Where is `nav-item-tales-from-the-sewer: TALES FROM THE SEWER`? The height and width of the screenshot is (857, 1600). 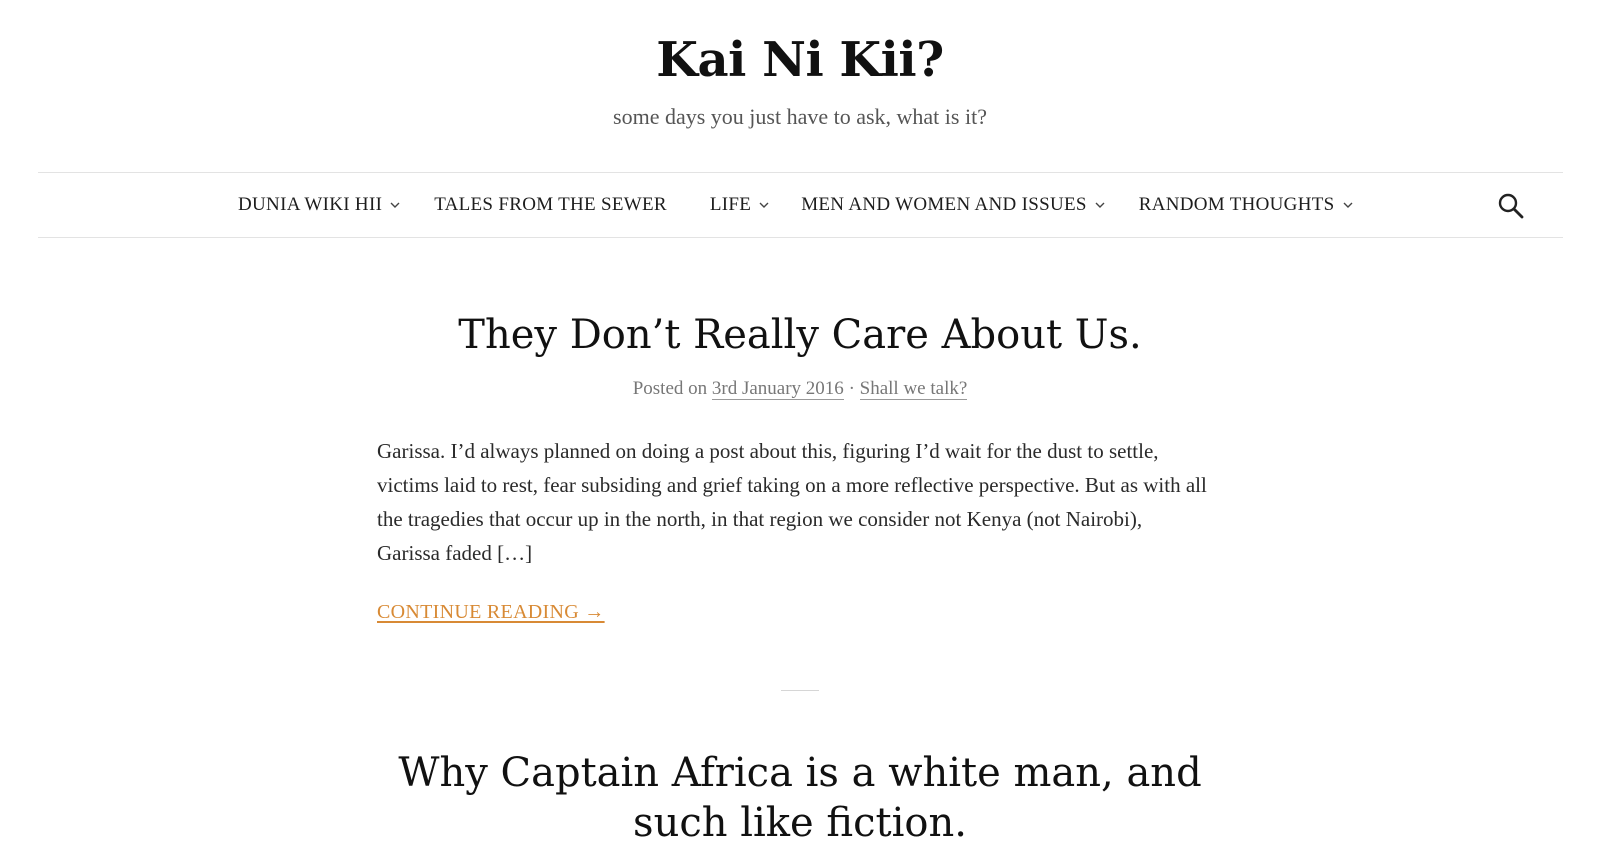
nav-item-tales-from-the-sewer: TALES FROM THE SEWER is located at coordinates (550, 205).